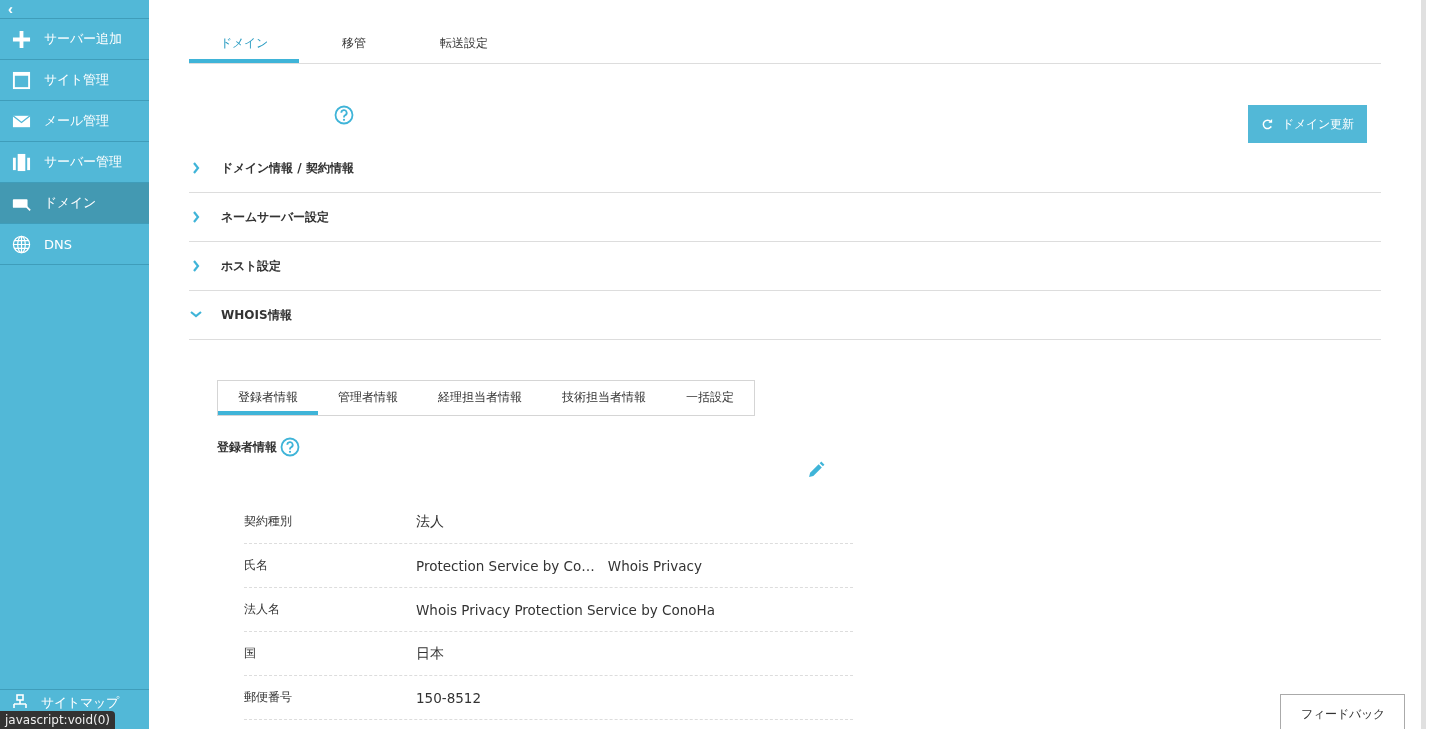 This screenshot has height=729, width=1430. Describe the element at coordinates (448, 697) in the screenshot. I see `field-value: 150-8512` at that location.